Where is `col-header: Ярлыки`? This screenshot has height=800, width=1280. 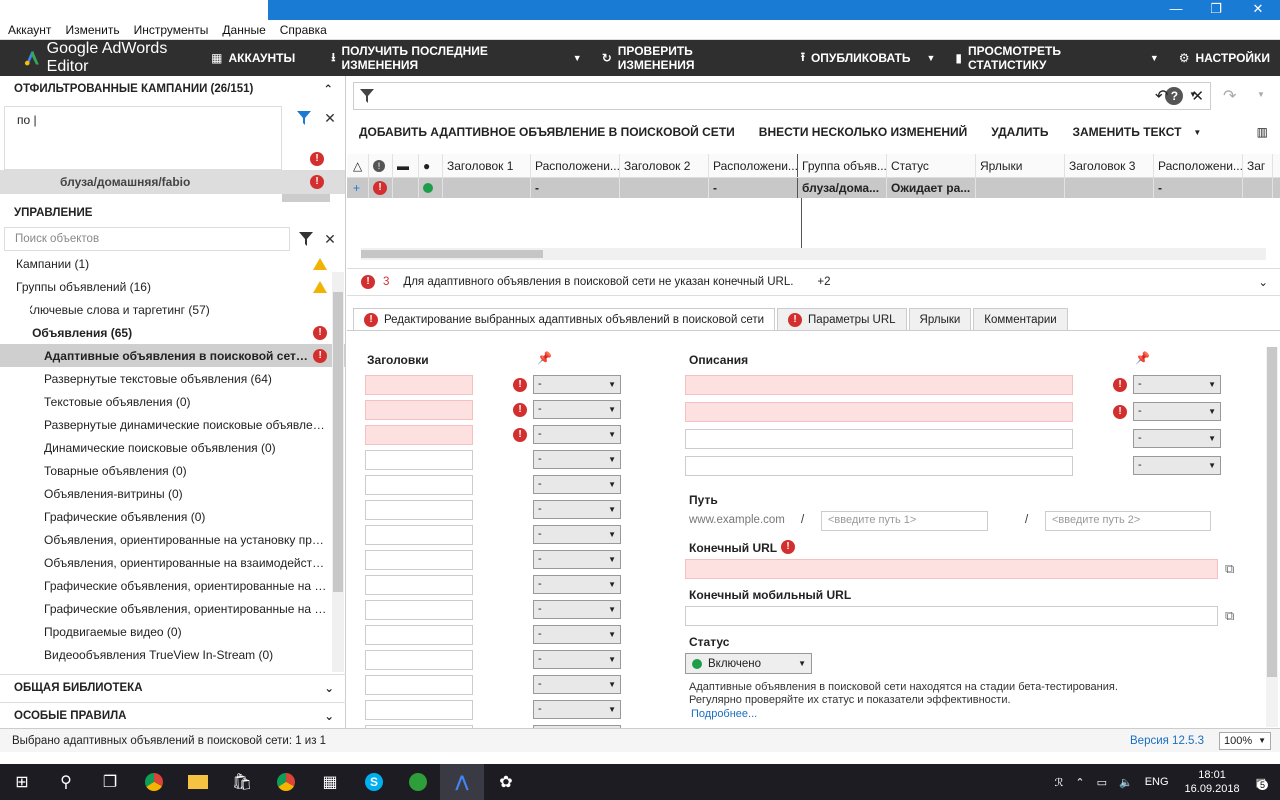 col-header: Ярлыки is located at coordinates (1020, 165).